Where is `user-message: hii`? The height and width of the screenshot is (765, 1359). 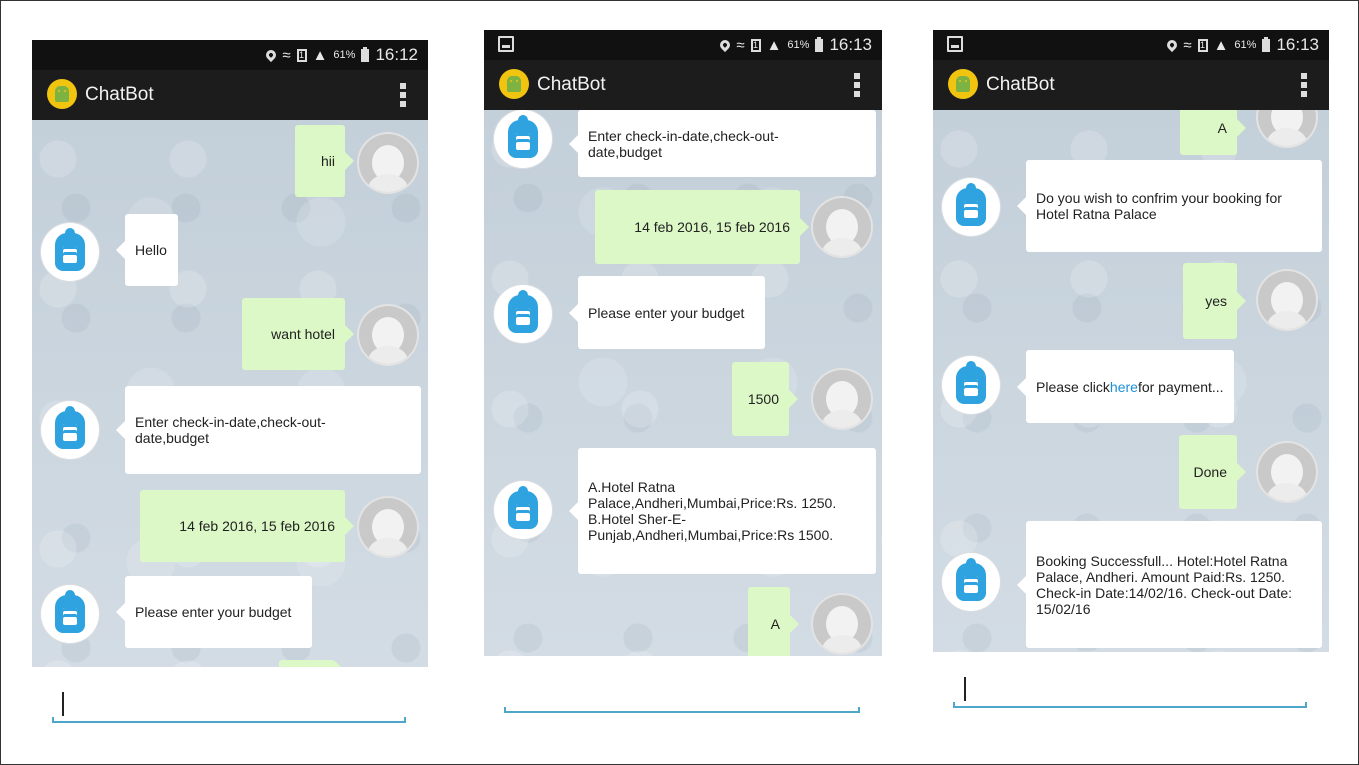 user-message: hii is located at coordinates (324, 161).